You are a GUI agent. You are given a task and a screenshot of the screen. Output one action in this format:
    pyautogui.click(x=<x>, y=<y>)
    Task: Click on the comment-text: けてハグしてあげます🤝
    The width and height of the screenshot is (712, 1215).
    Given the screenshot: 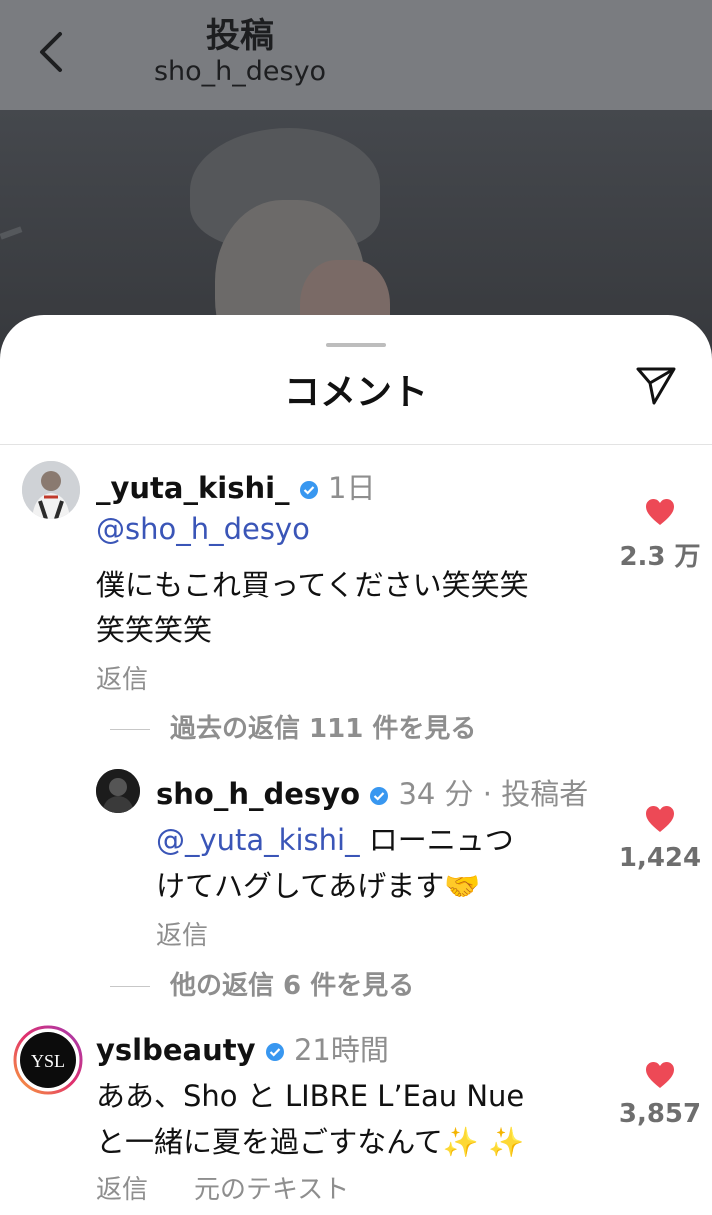 What is the action you would take?
    pyautogui.click(x=318, y=886)
    